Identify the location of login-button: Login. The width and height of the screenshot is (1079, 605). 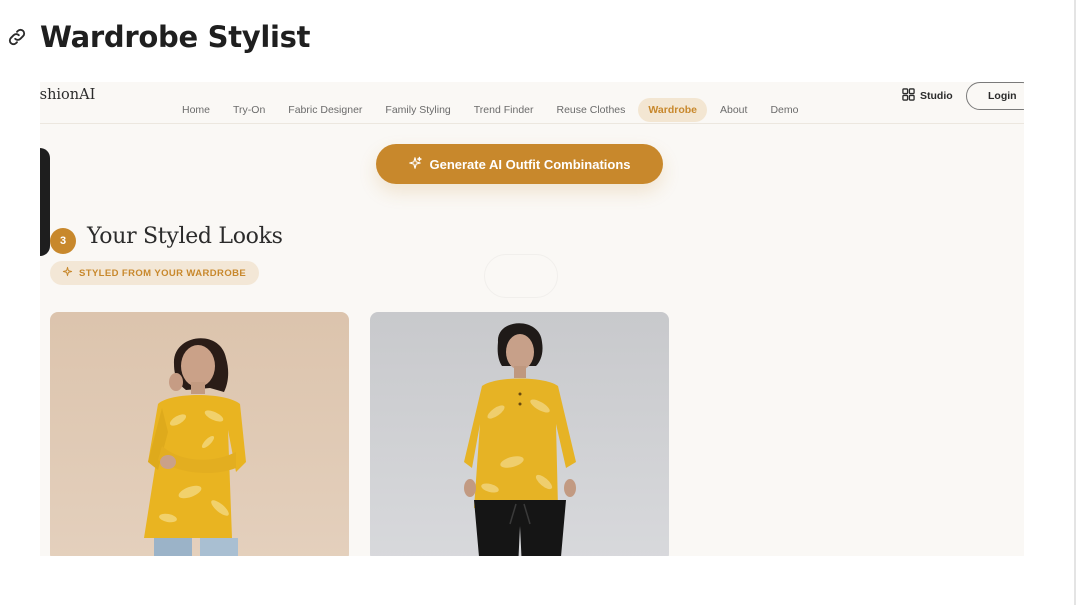
(995, 96).